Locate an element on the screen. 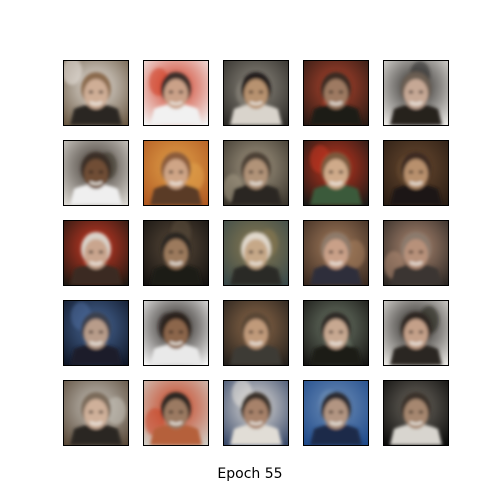 The image size is (500, 500). epoch-caption: Epoch 55 is located at coordinates (250, 474).